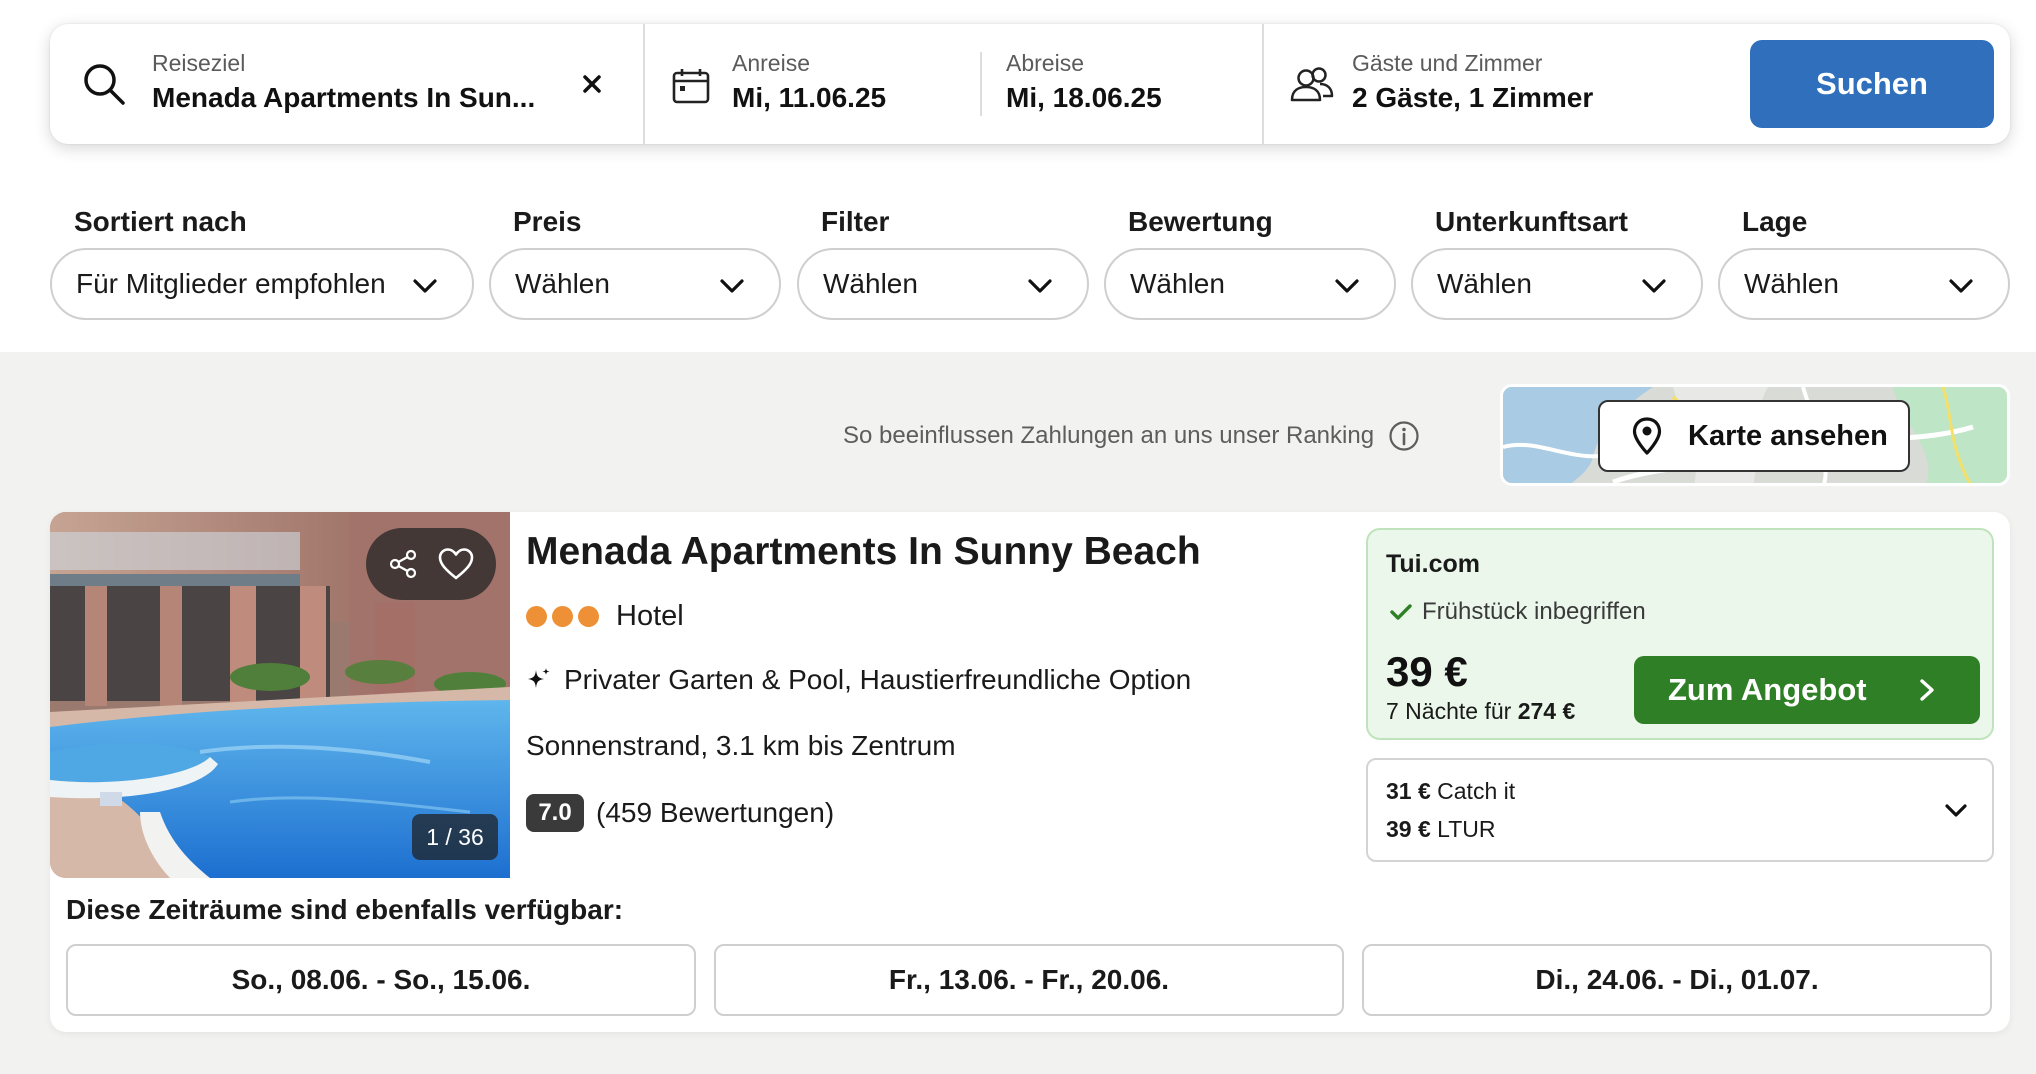 Image resolution: width=2036 pixels, height=1074 pixels. Describe the element at coordinates (381, 980) in the screenshot. I see `alt-date-option: So., 08.06. - So., 15.06.` at that location.